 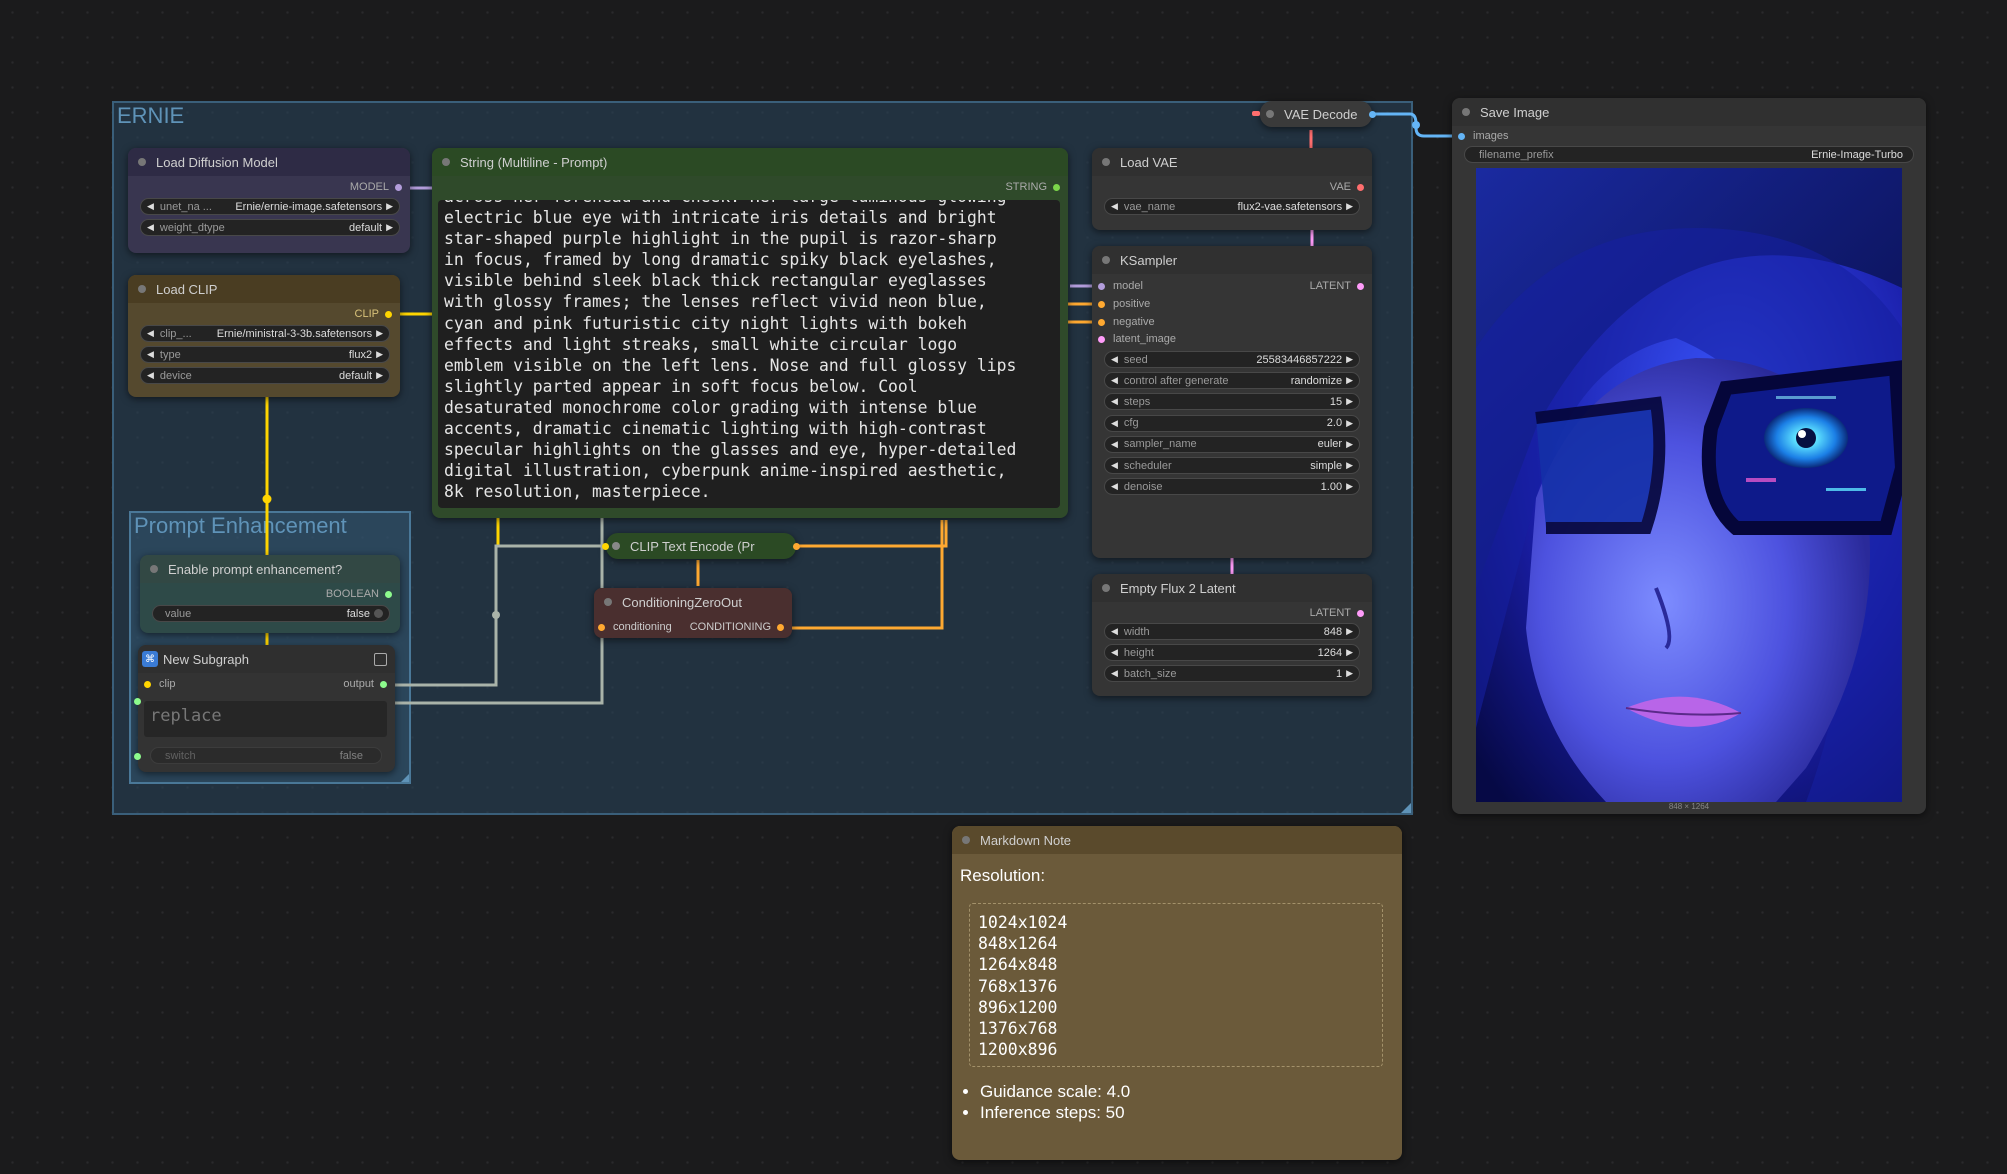 I want to click on toggle-icon, so click(x=378, y=613).